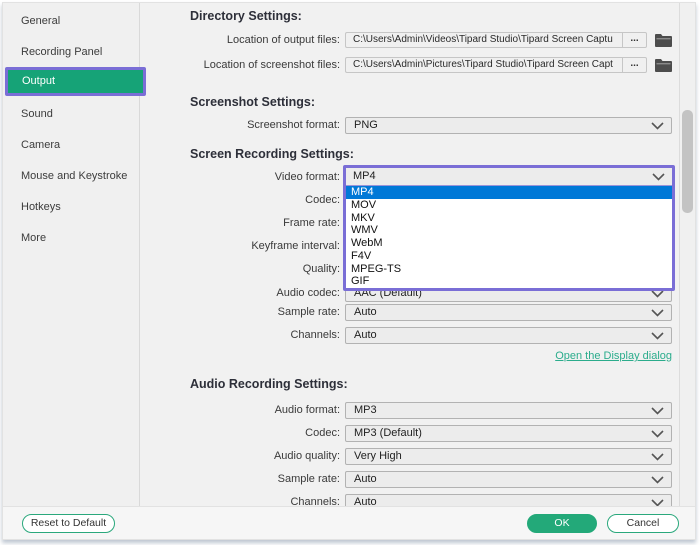 The width and height of the screenshot is (700, 545). What do you see at coordinates (365, 312) in the screenshot?
I see `sample-rate-value: Auto` at bounding box center [365, 312].